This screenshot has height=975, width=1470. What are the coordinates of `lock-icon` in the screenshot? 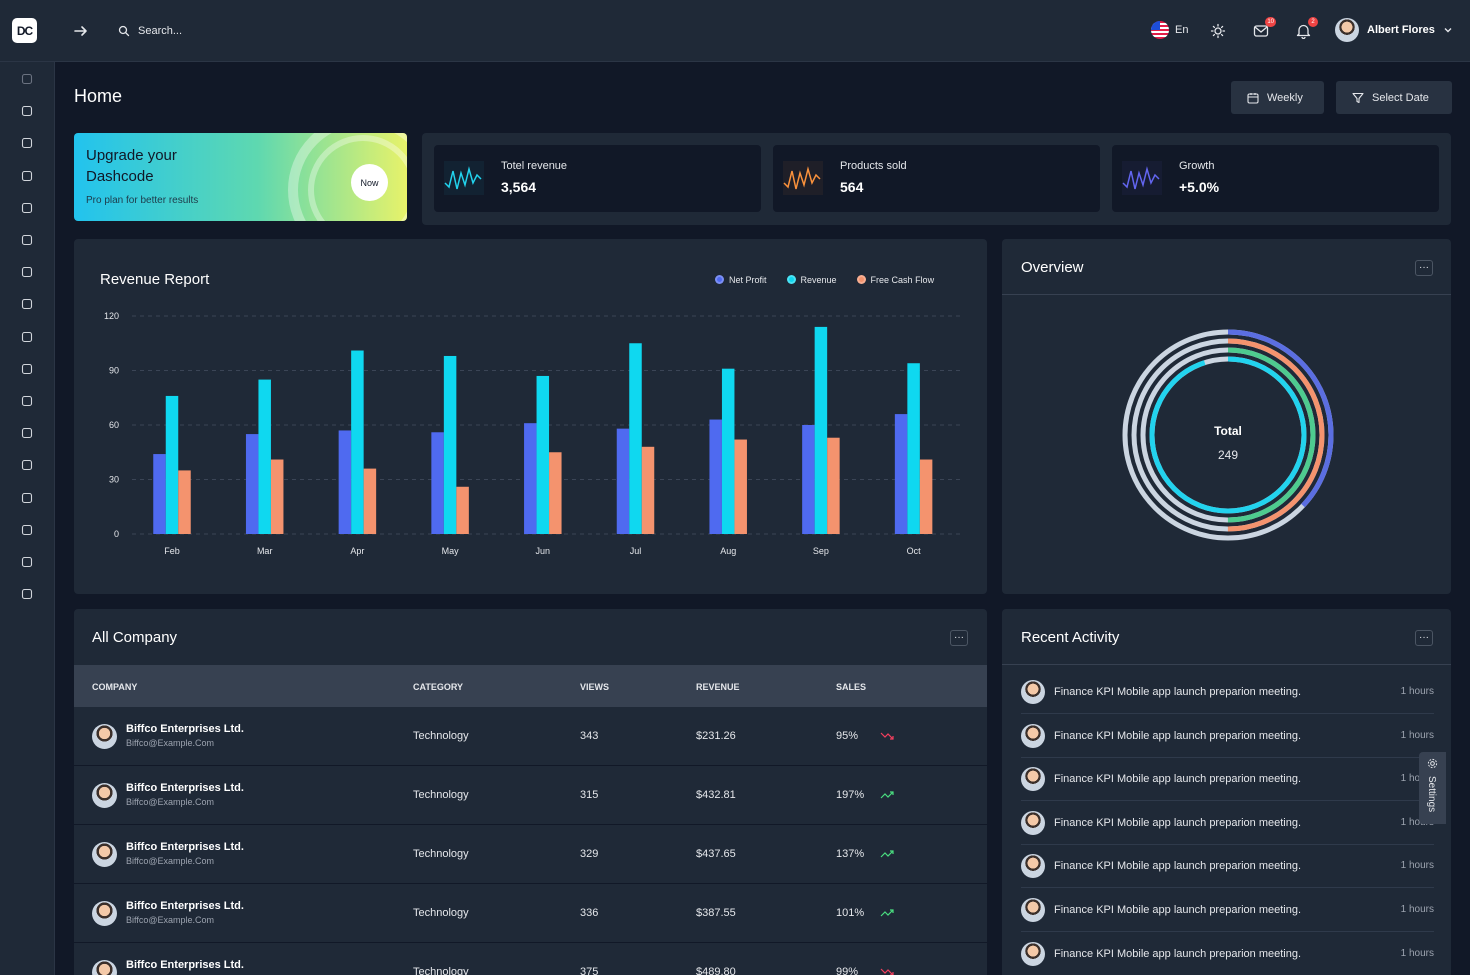 It's located at (27, 304).